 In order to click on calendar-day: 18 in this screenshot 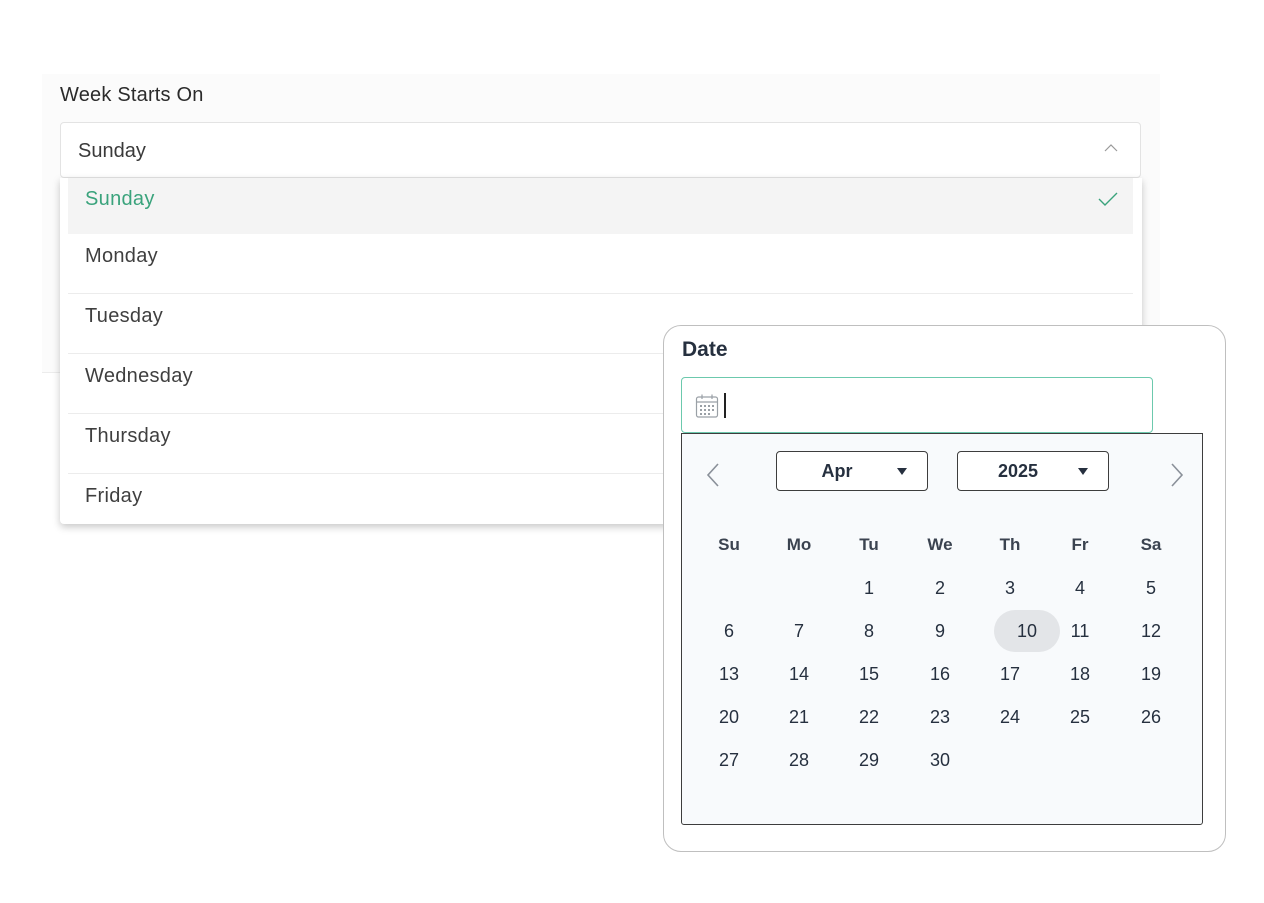, I will do `click(1080, 674)`.